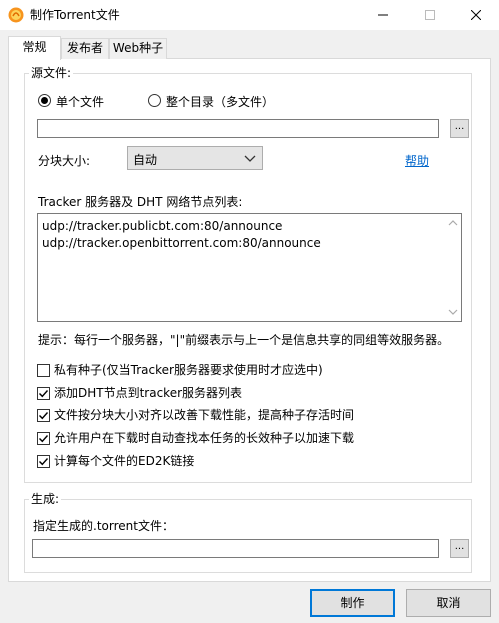  Describe the element at coordinates (138, 48) in the screenshot. I see `tab-webseed: Web种子` at that location.